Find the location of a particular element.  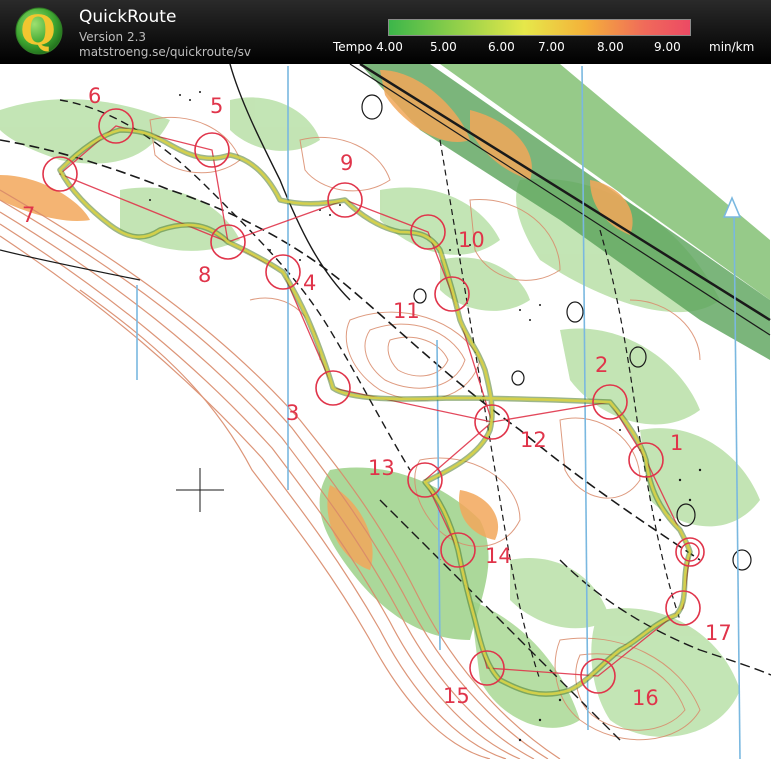

control-number-3: 3 is located at coordinates (292, 413).